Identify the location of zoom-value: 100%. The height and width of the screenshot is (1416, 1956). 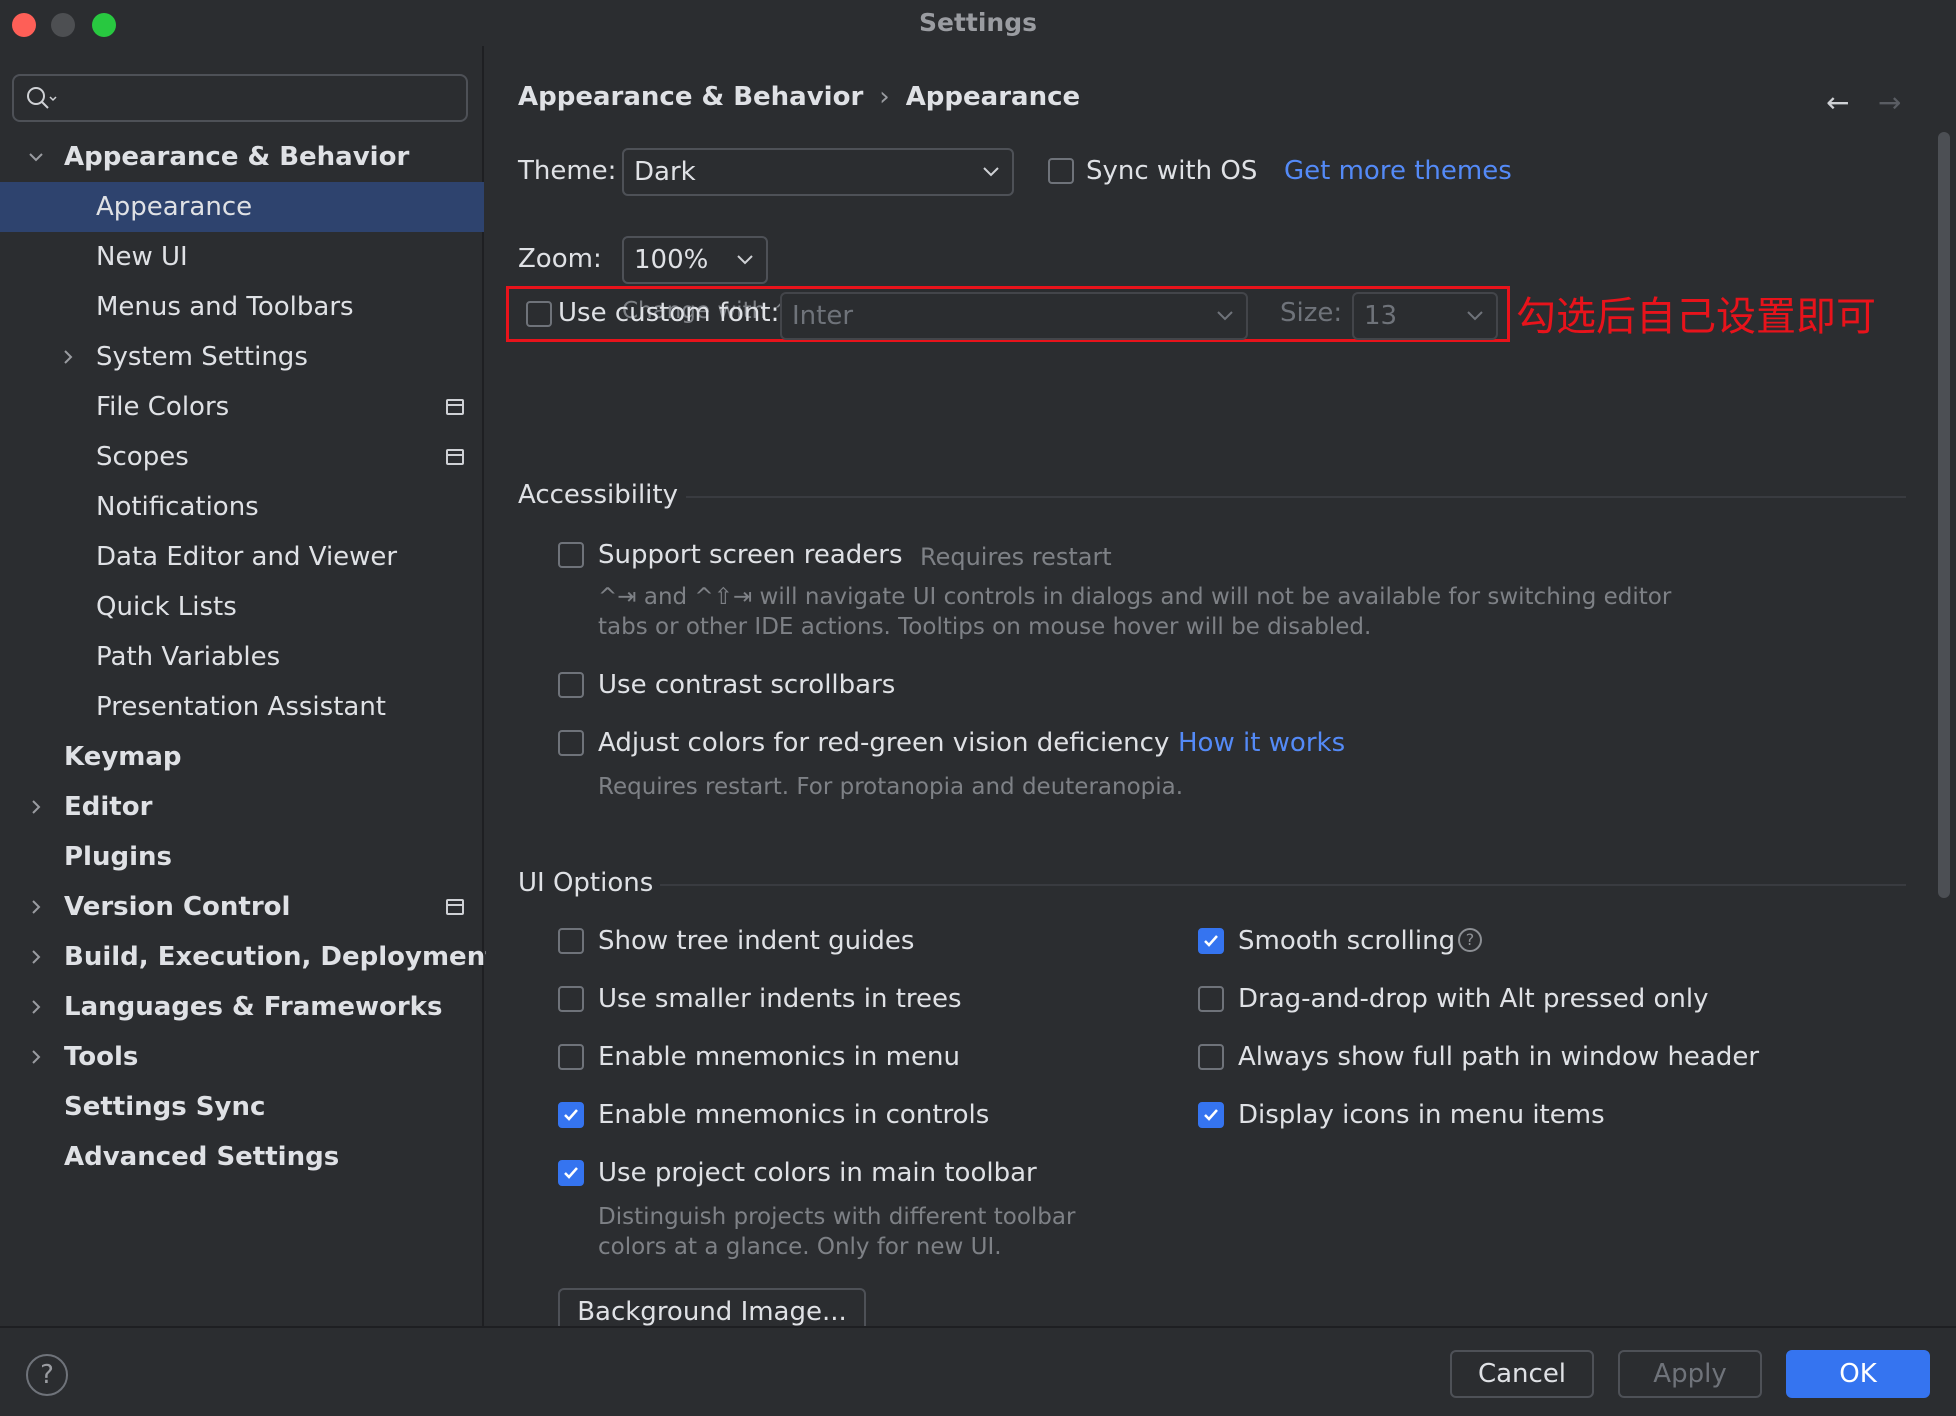
(671, 260).